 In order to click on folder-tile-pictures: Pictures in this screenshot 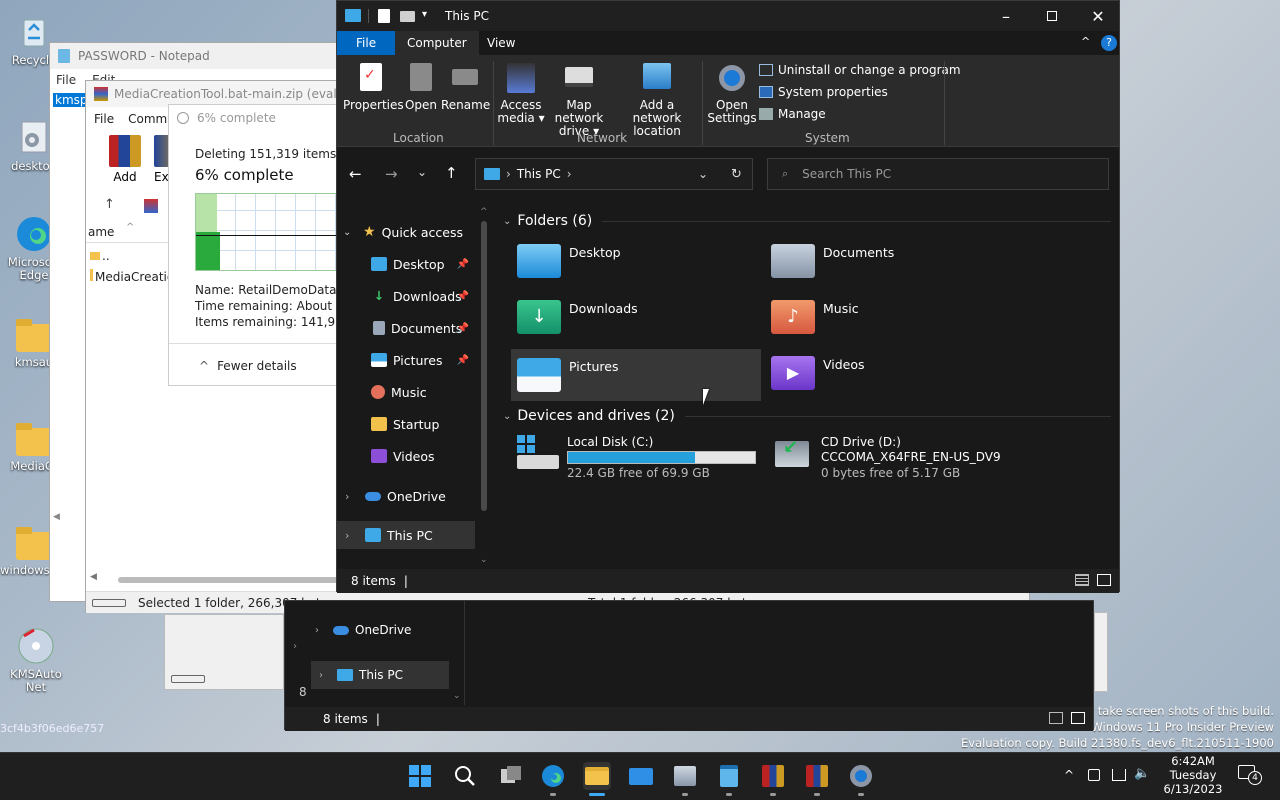, I will do `click(636, 375)`.